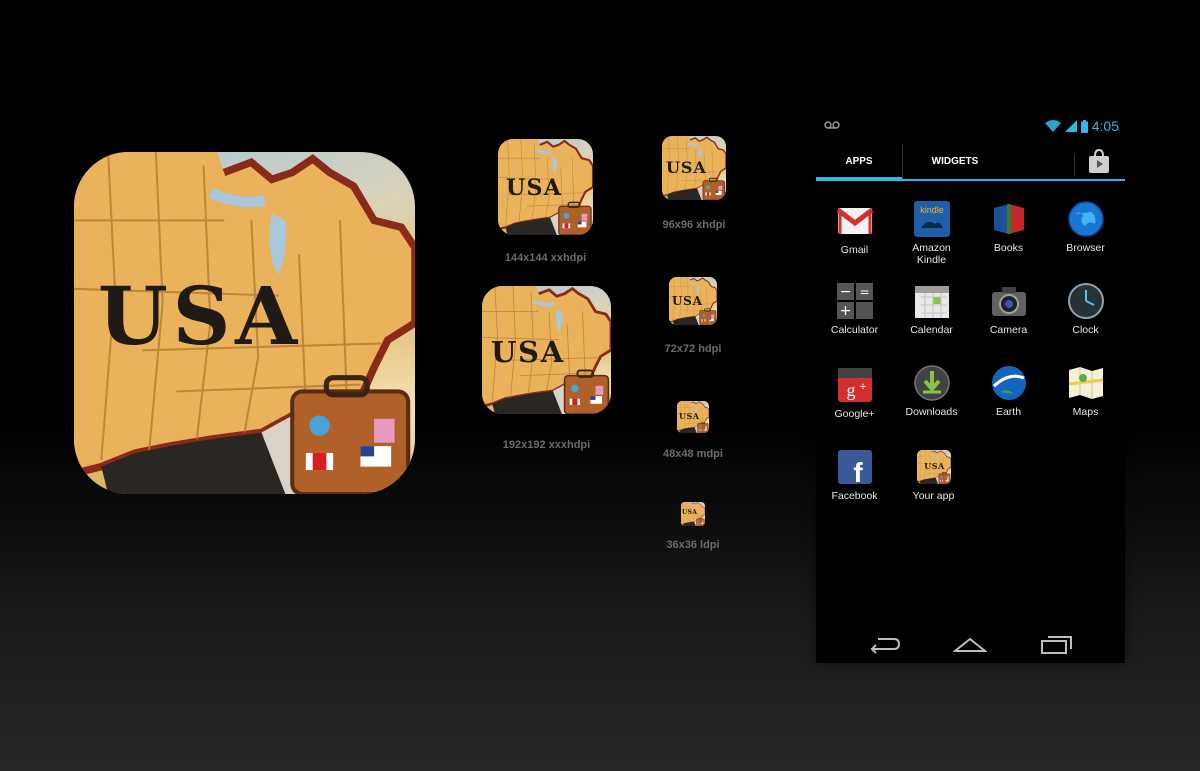 The width and height of the screenshot is (1200, 771). I want to click on usa-icon-96: USA, so click(694, 168).